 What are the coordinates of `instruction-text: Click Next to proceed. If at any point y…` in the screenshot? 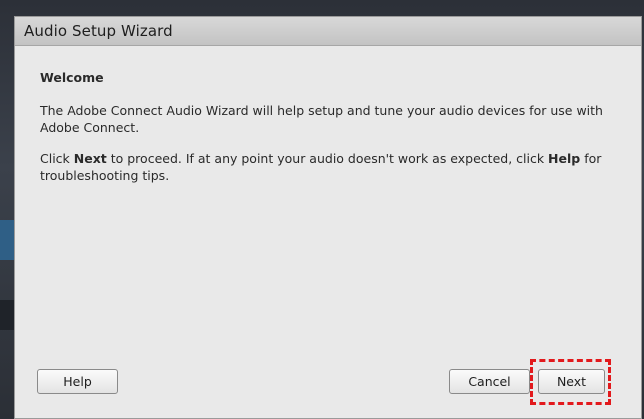 It's located at (325, 167).